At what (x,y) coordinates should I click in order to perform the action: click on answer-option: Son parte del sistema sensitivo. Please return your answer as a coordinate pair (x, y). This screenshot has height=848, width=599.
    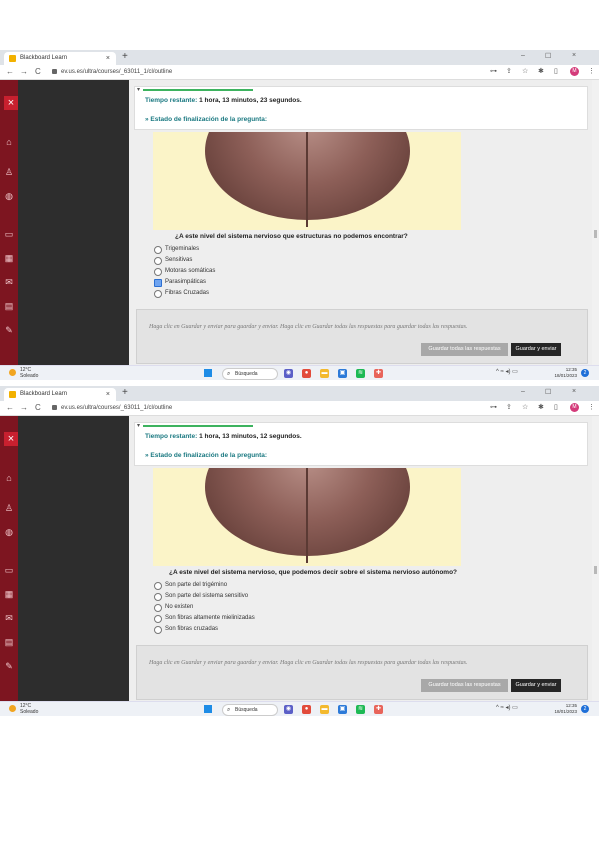
    Looking at the image, I should click on (204, 596).